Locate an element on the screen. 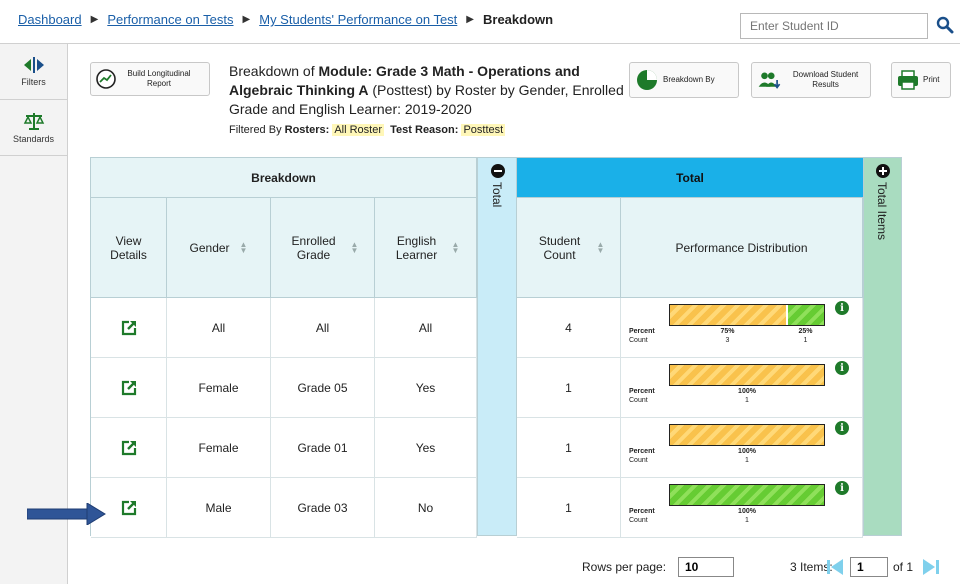  rows-per-page-input is located at coordinates (706, 567).